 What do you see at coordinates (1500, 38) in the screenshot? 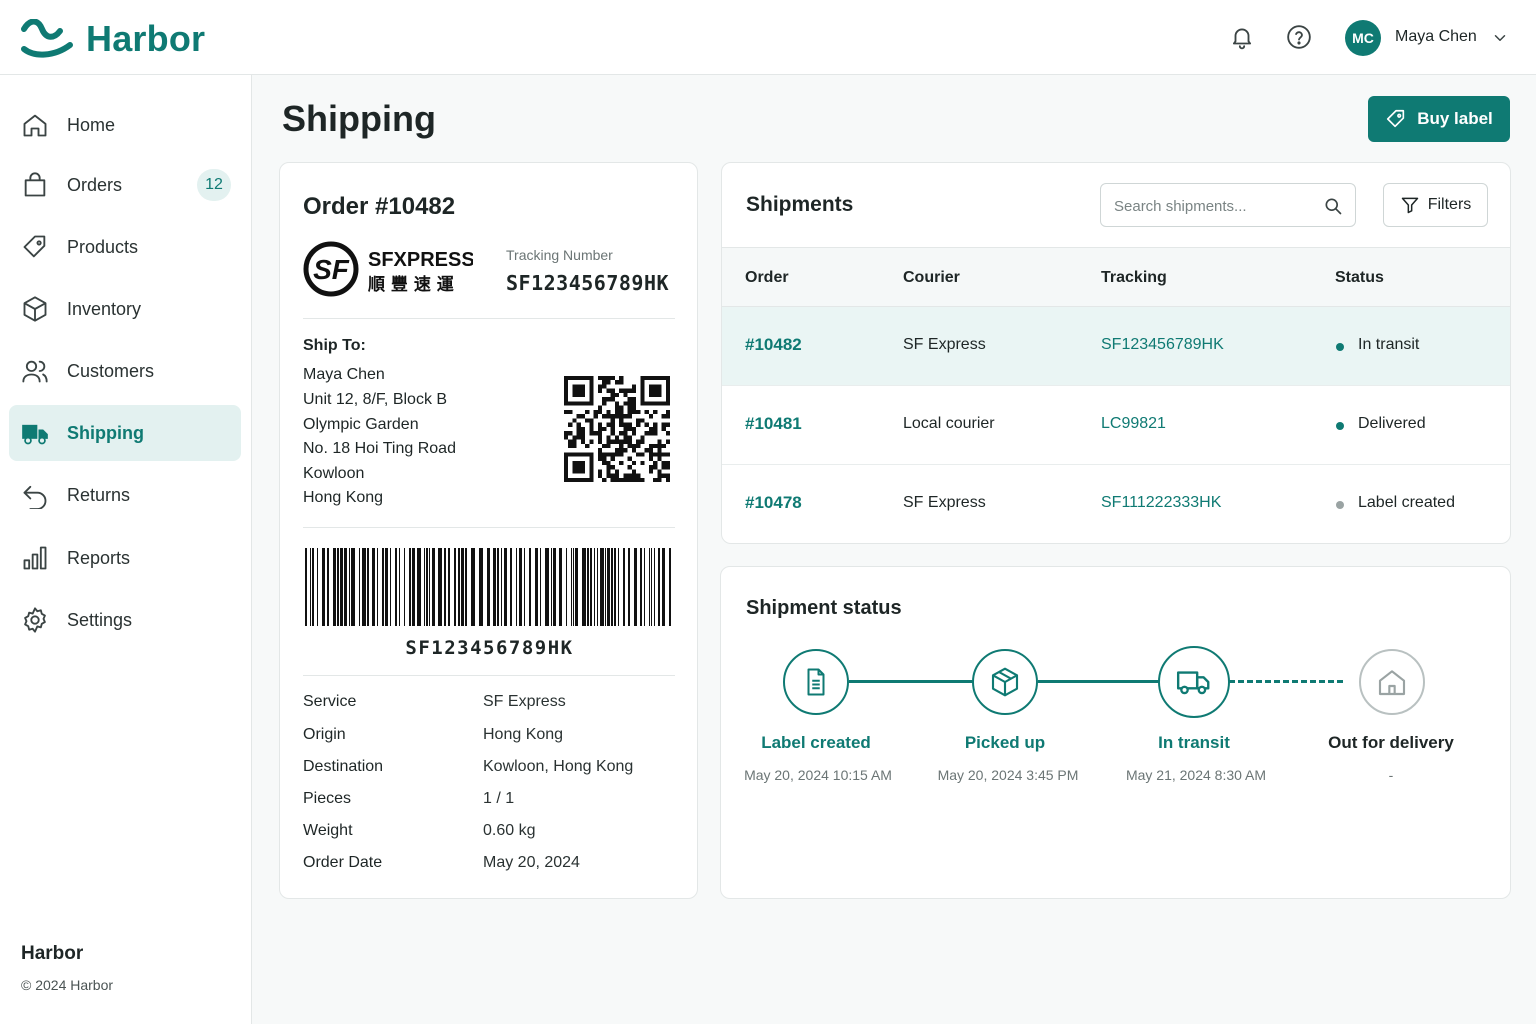
I see `chevron-down-icon` at bounding box center [1500, 38].